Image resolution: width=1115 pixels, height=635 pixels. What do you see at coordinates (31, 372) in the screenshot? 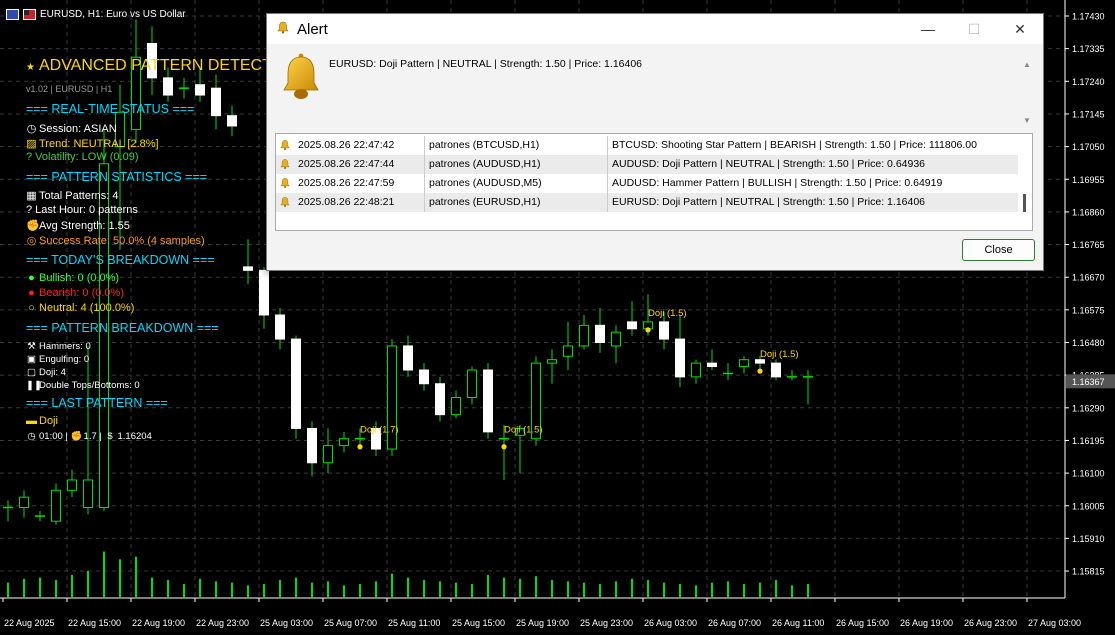
I see `doji-icon: ▢` at bounding box center [31, 372].